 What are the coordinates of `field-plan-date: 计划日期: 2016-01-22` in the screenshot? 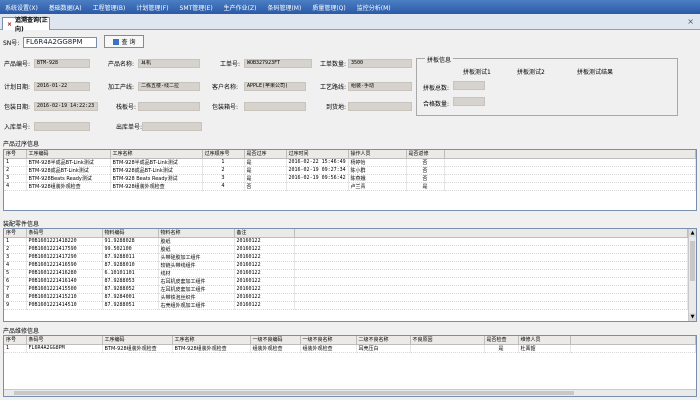 It's located at (47, 86).